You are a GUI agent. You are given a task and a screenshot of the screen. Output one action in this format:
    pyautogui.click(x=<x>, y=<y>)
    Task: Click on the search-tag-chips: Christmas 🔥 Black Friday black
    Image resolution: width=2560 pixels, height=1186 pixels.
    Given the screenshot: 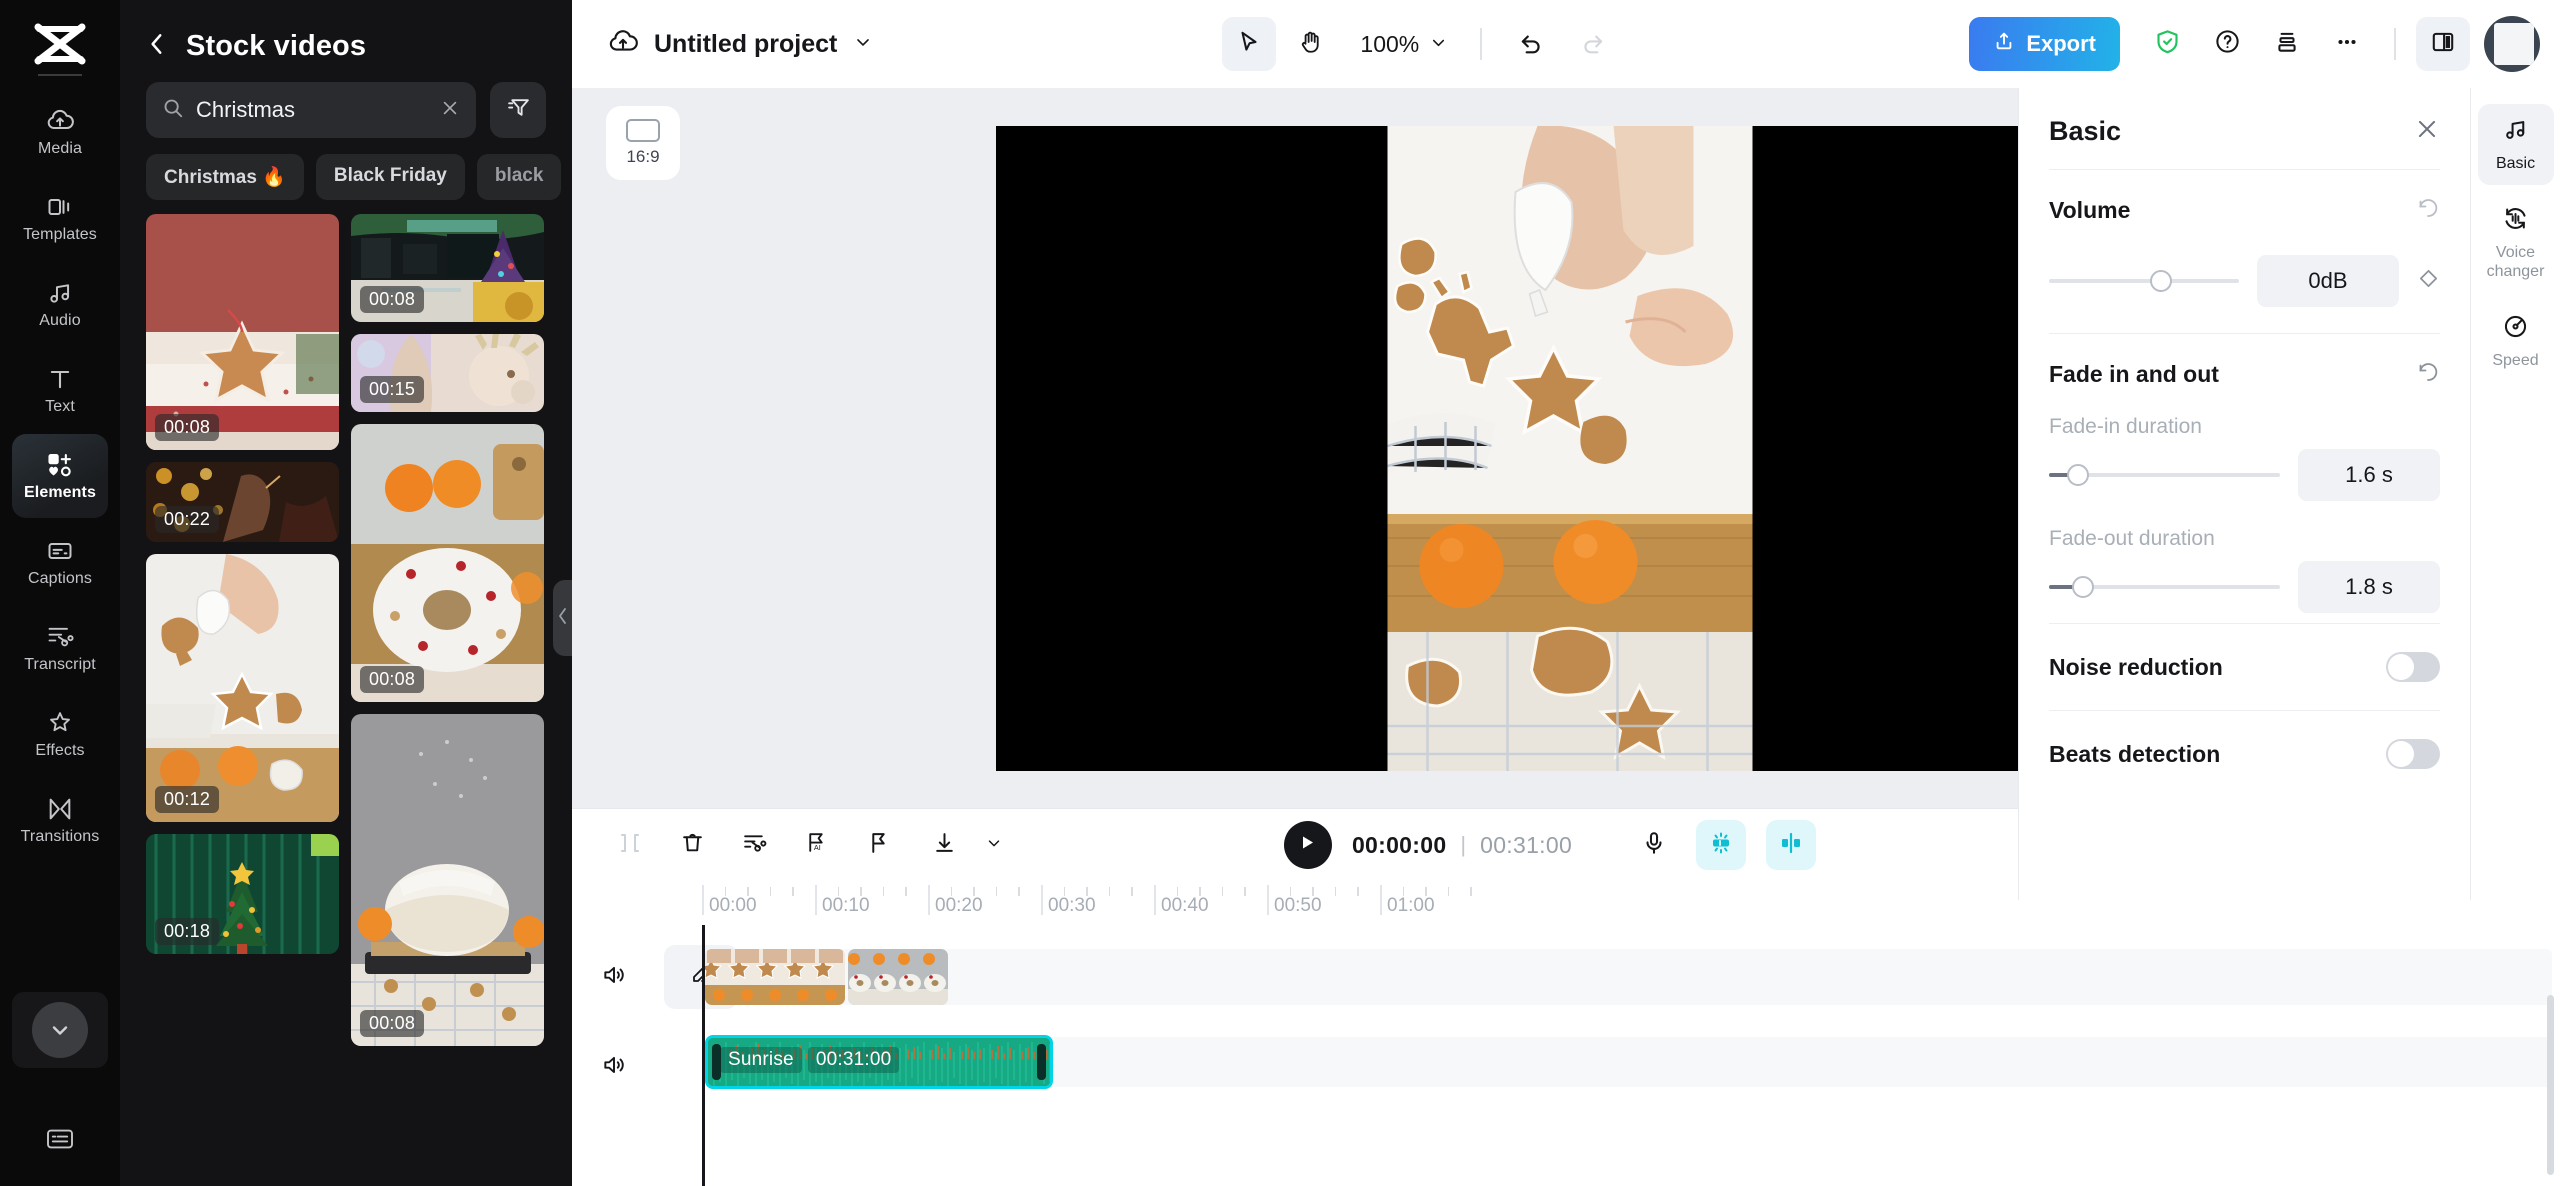 What is the action you would take?
    pyautogui.click(x=346, y=169)
    